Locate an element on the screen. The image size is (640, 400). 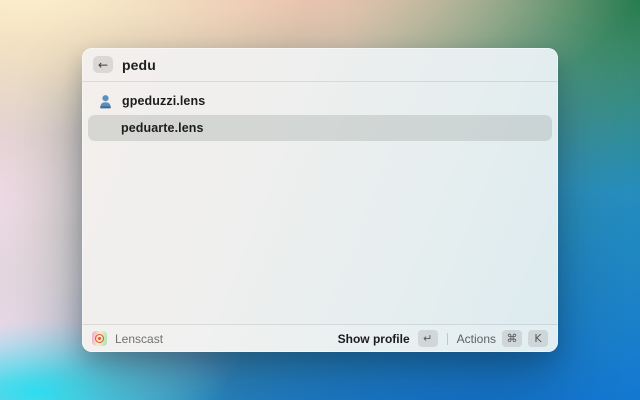
logo-dot is located at coordinates (99, 338).